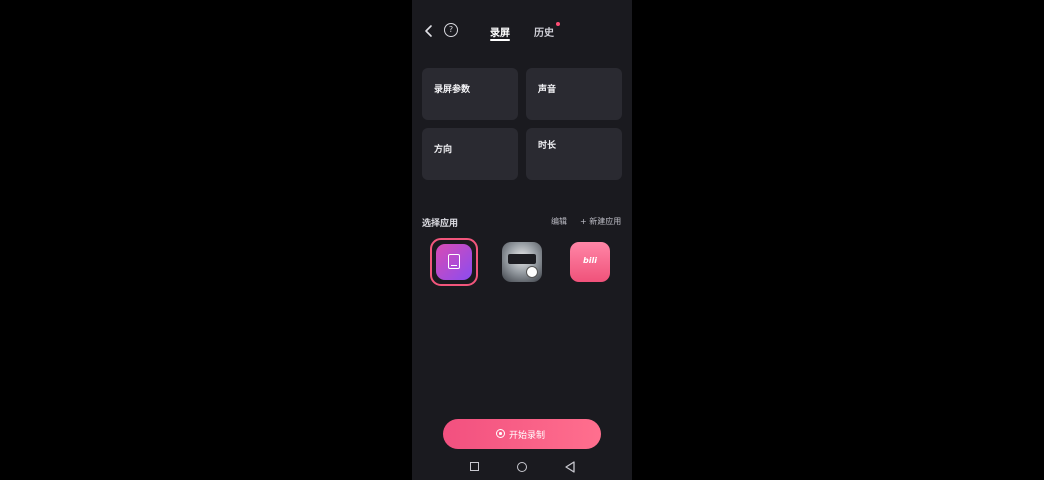 This screenshot has height=480, width=1044. I want to click on tab-record-label: 录屏, so click(500, 33).